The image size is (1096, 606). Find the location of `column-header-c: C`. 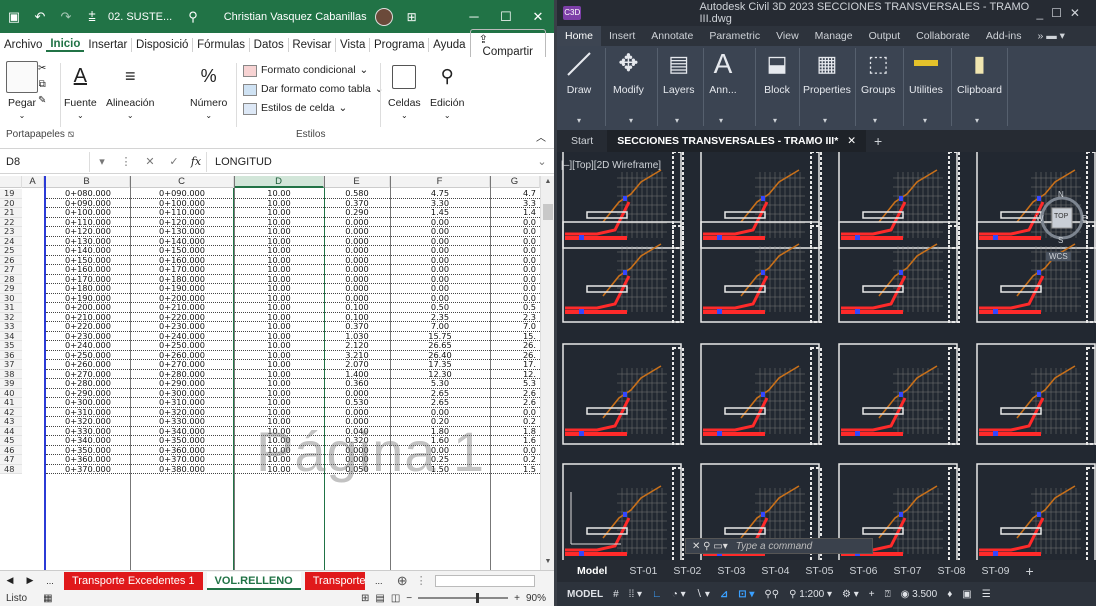

column-header-c: C is located at coordinates (182, 182).